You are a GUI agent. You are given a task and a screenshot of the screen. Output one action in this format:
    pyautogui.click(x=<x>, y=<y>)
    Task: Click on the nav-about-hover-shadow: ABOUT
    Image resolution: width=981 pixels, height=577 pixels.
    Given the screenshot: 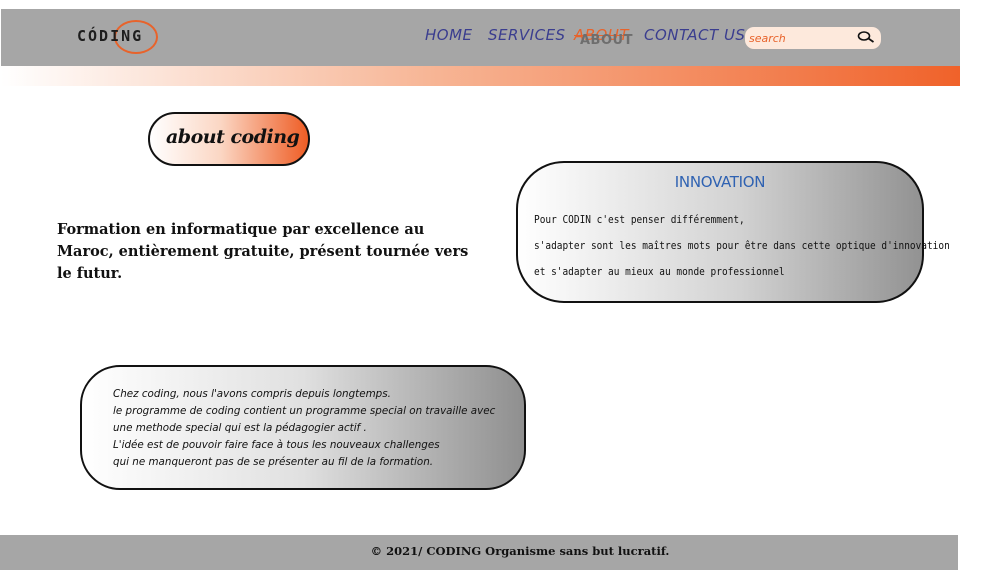 What is the action you would take?
    pyautogui.click(x=606, y=40)
    